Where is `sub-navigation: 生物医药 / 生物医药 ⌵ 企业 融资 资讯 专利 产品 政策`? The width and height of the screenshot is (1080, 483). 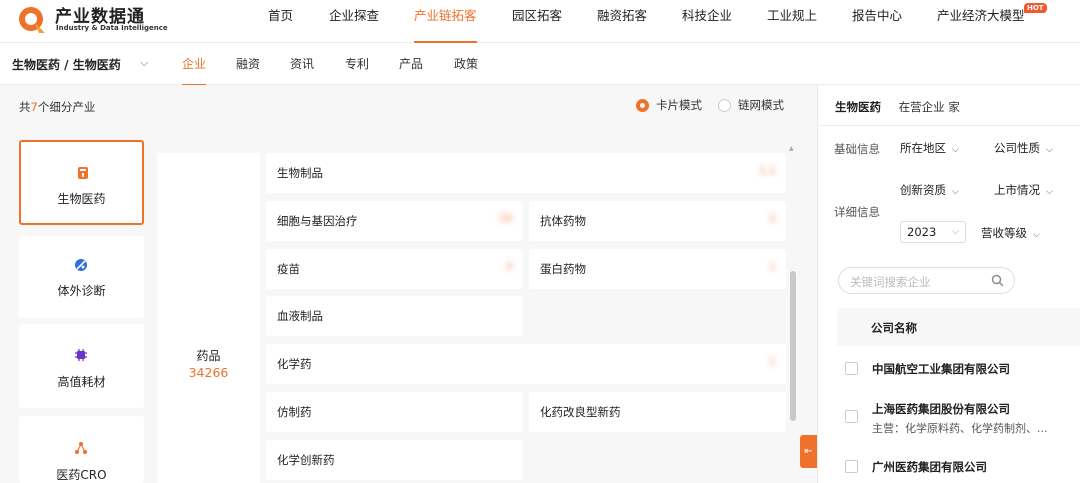
sub-navigation: 生物医药 / 生物医药 ⌵ 企业 融资 资讯 专利 产品 政策 is located at coordinates (540, 64).